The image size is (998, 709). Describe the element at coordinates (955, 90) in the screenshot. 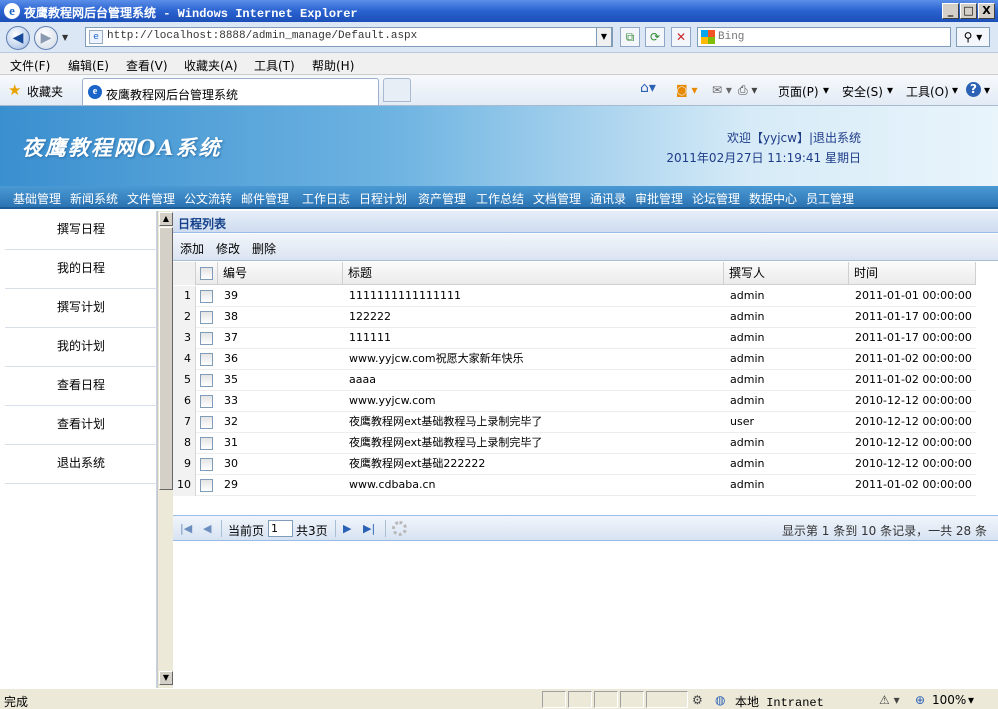

I see `tools-menu-arrow-icon: ▾` at that location.